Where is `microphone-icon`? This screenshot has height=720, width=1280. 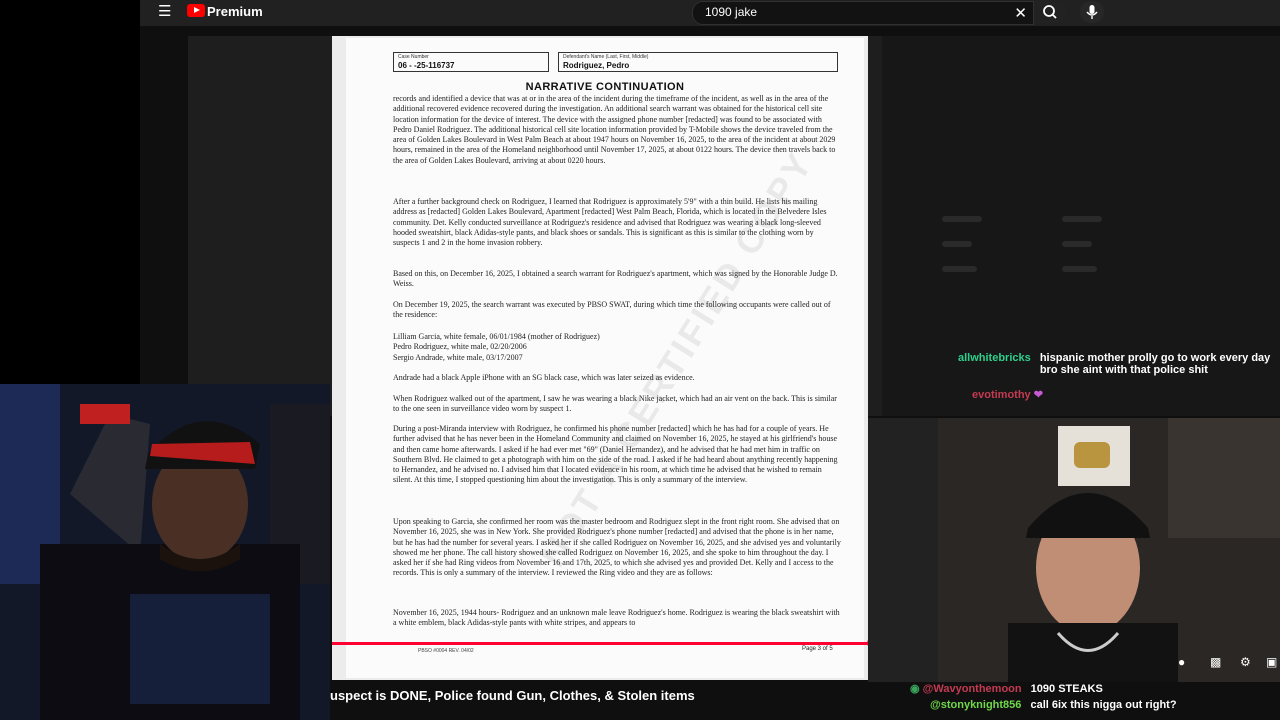 microphone-icon is located at coordinates (1092, 12).